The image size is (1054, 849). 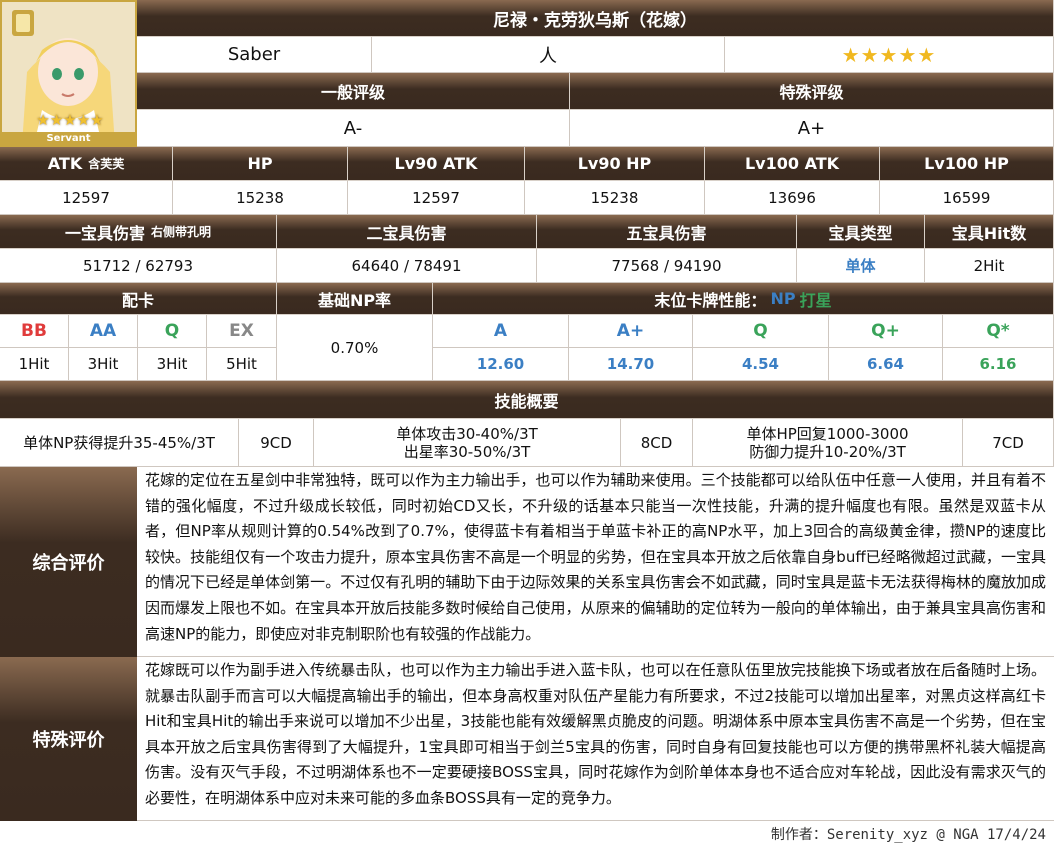 What do you see at coordinates (886, 331) in the screenshot?
I see `perf-header-qplus: Q+` at bounding box center [886, 331].